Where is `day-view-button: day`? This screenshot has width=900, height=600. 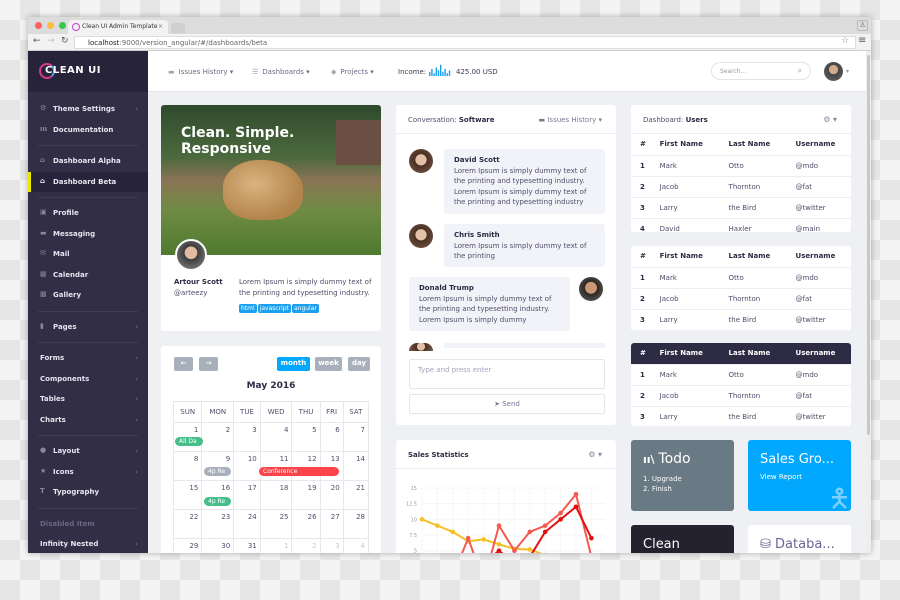
day-view-button: day is located at coordinates (359, 364).